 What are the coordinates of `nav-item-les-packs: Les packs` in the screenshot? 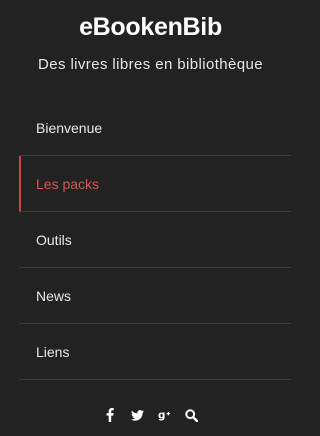 It's located at (155, 184).